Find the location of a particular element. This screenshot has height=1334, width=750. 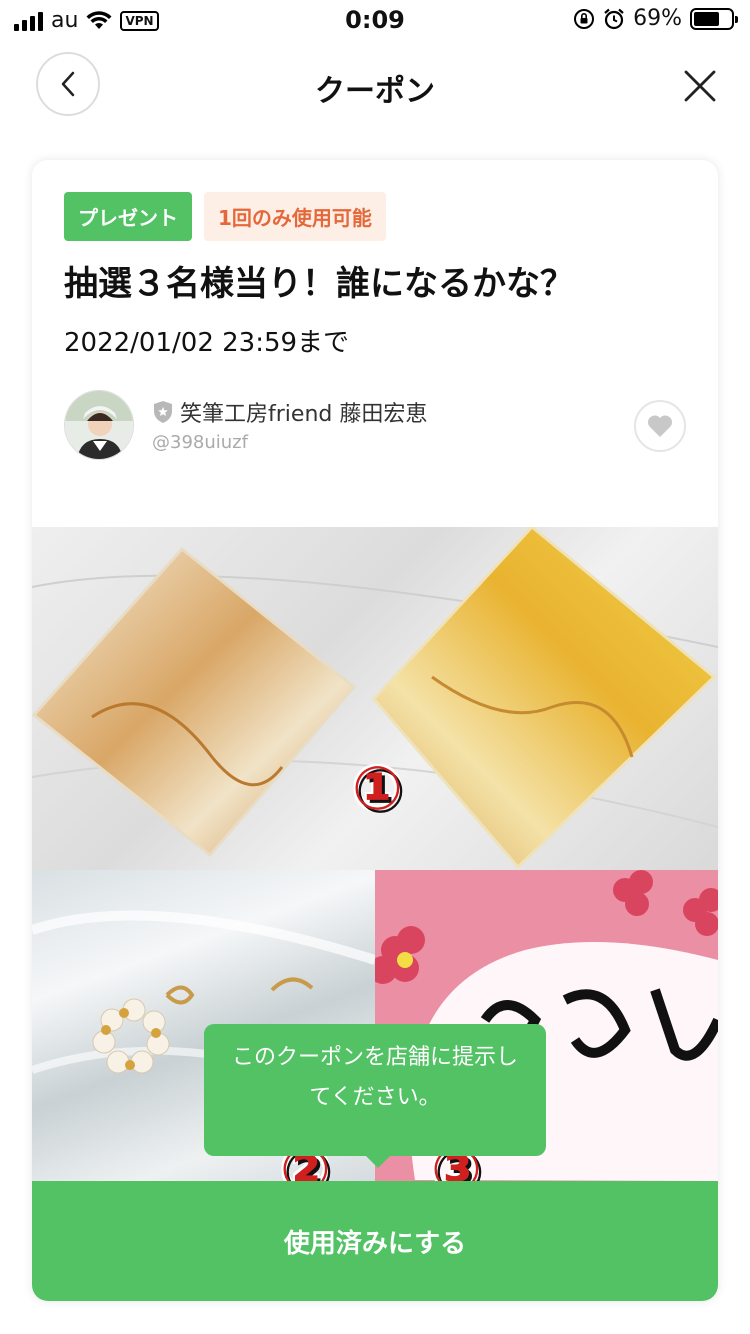

status-bar: au VPN 0:09 69% is located at coordinates (375, 20).